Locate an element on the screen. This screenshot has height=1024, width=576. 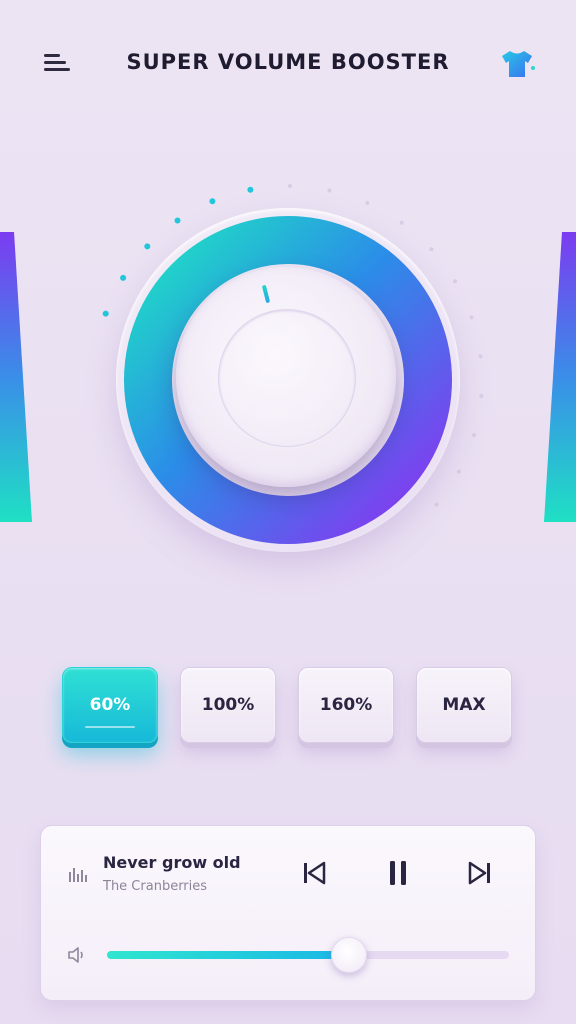
preset-max-button: MAX is located at coordinates (464, 705).